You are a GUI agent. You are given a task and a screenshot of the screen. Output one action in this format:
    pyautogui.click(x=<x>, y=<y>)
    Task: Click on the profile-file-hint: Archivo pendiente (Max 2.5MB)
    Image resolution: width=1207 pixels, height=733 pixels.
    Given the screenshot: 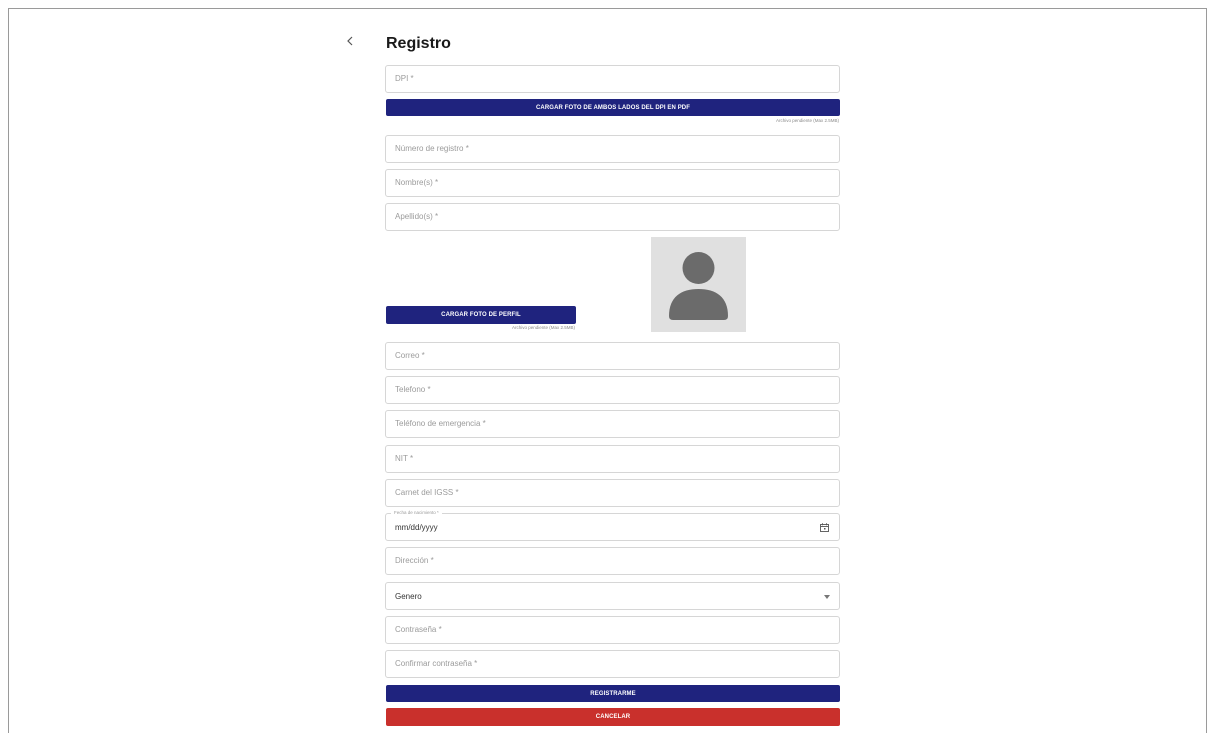 What is the action you would take?
    pyautogui.click(x=543, y=327)
    